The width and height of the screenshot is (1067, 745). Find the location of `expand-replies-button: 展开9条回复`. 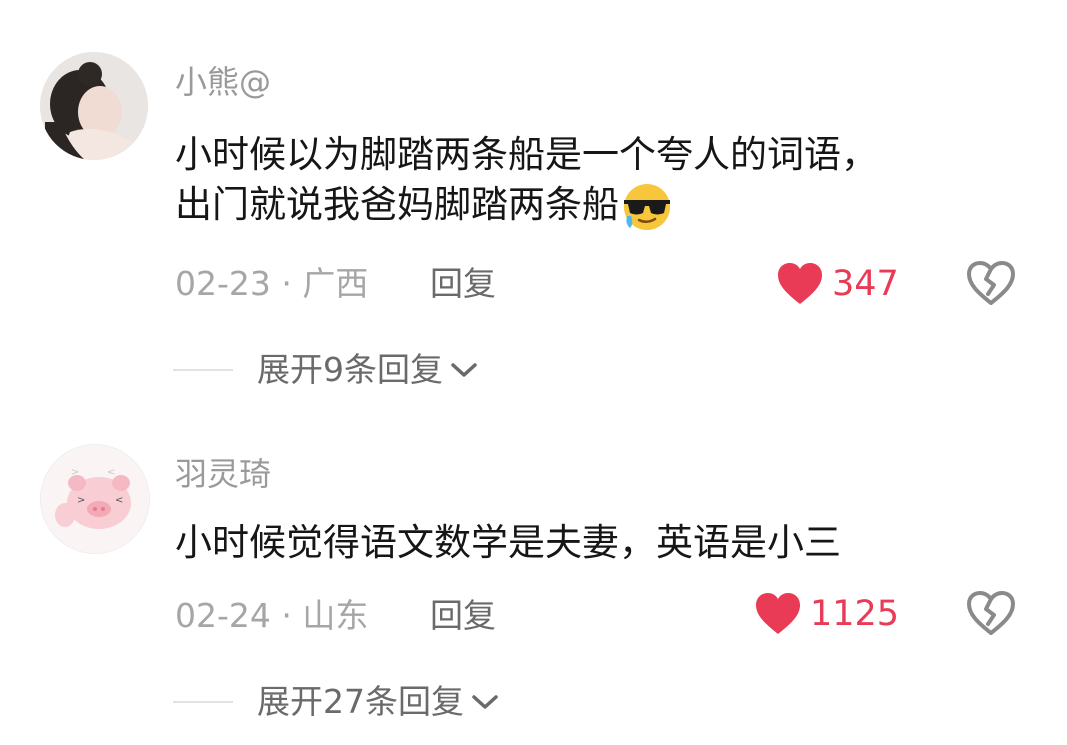

expand-replies-button: 展开9条回复 is located at coordinates (326, 370).